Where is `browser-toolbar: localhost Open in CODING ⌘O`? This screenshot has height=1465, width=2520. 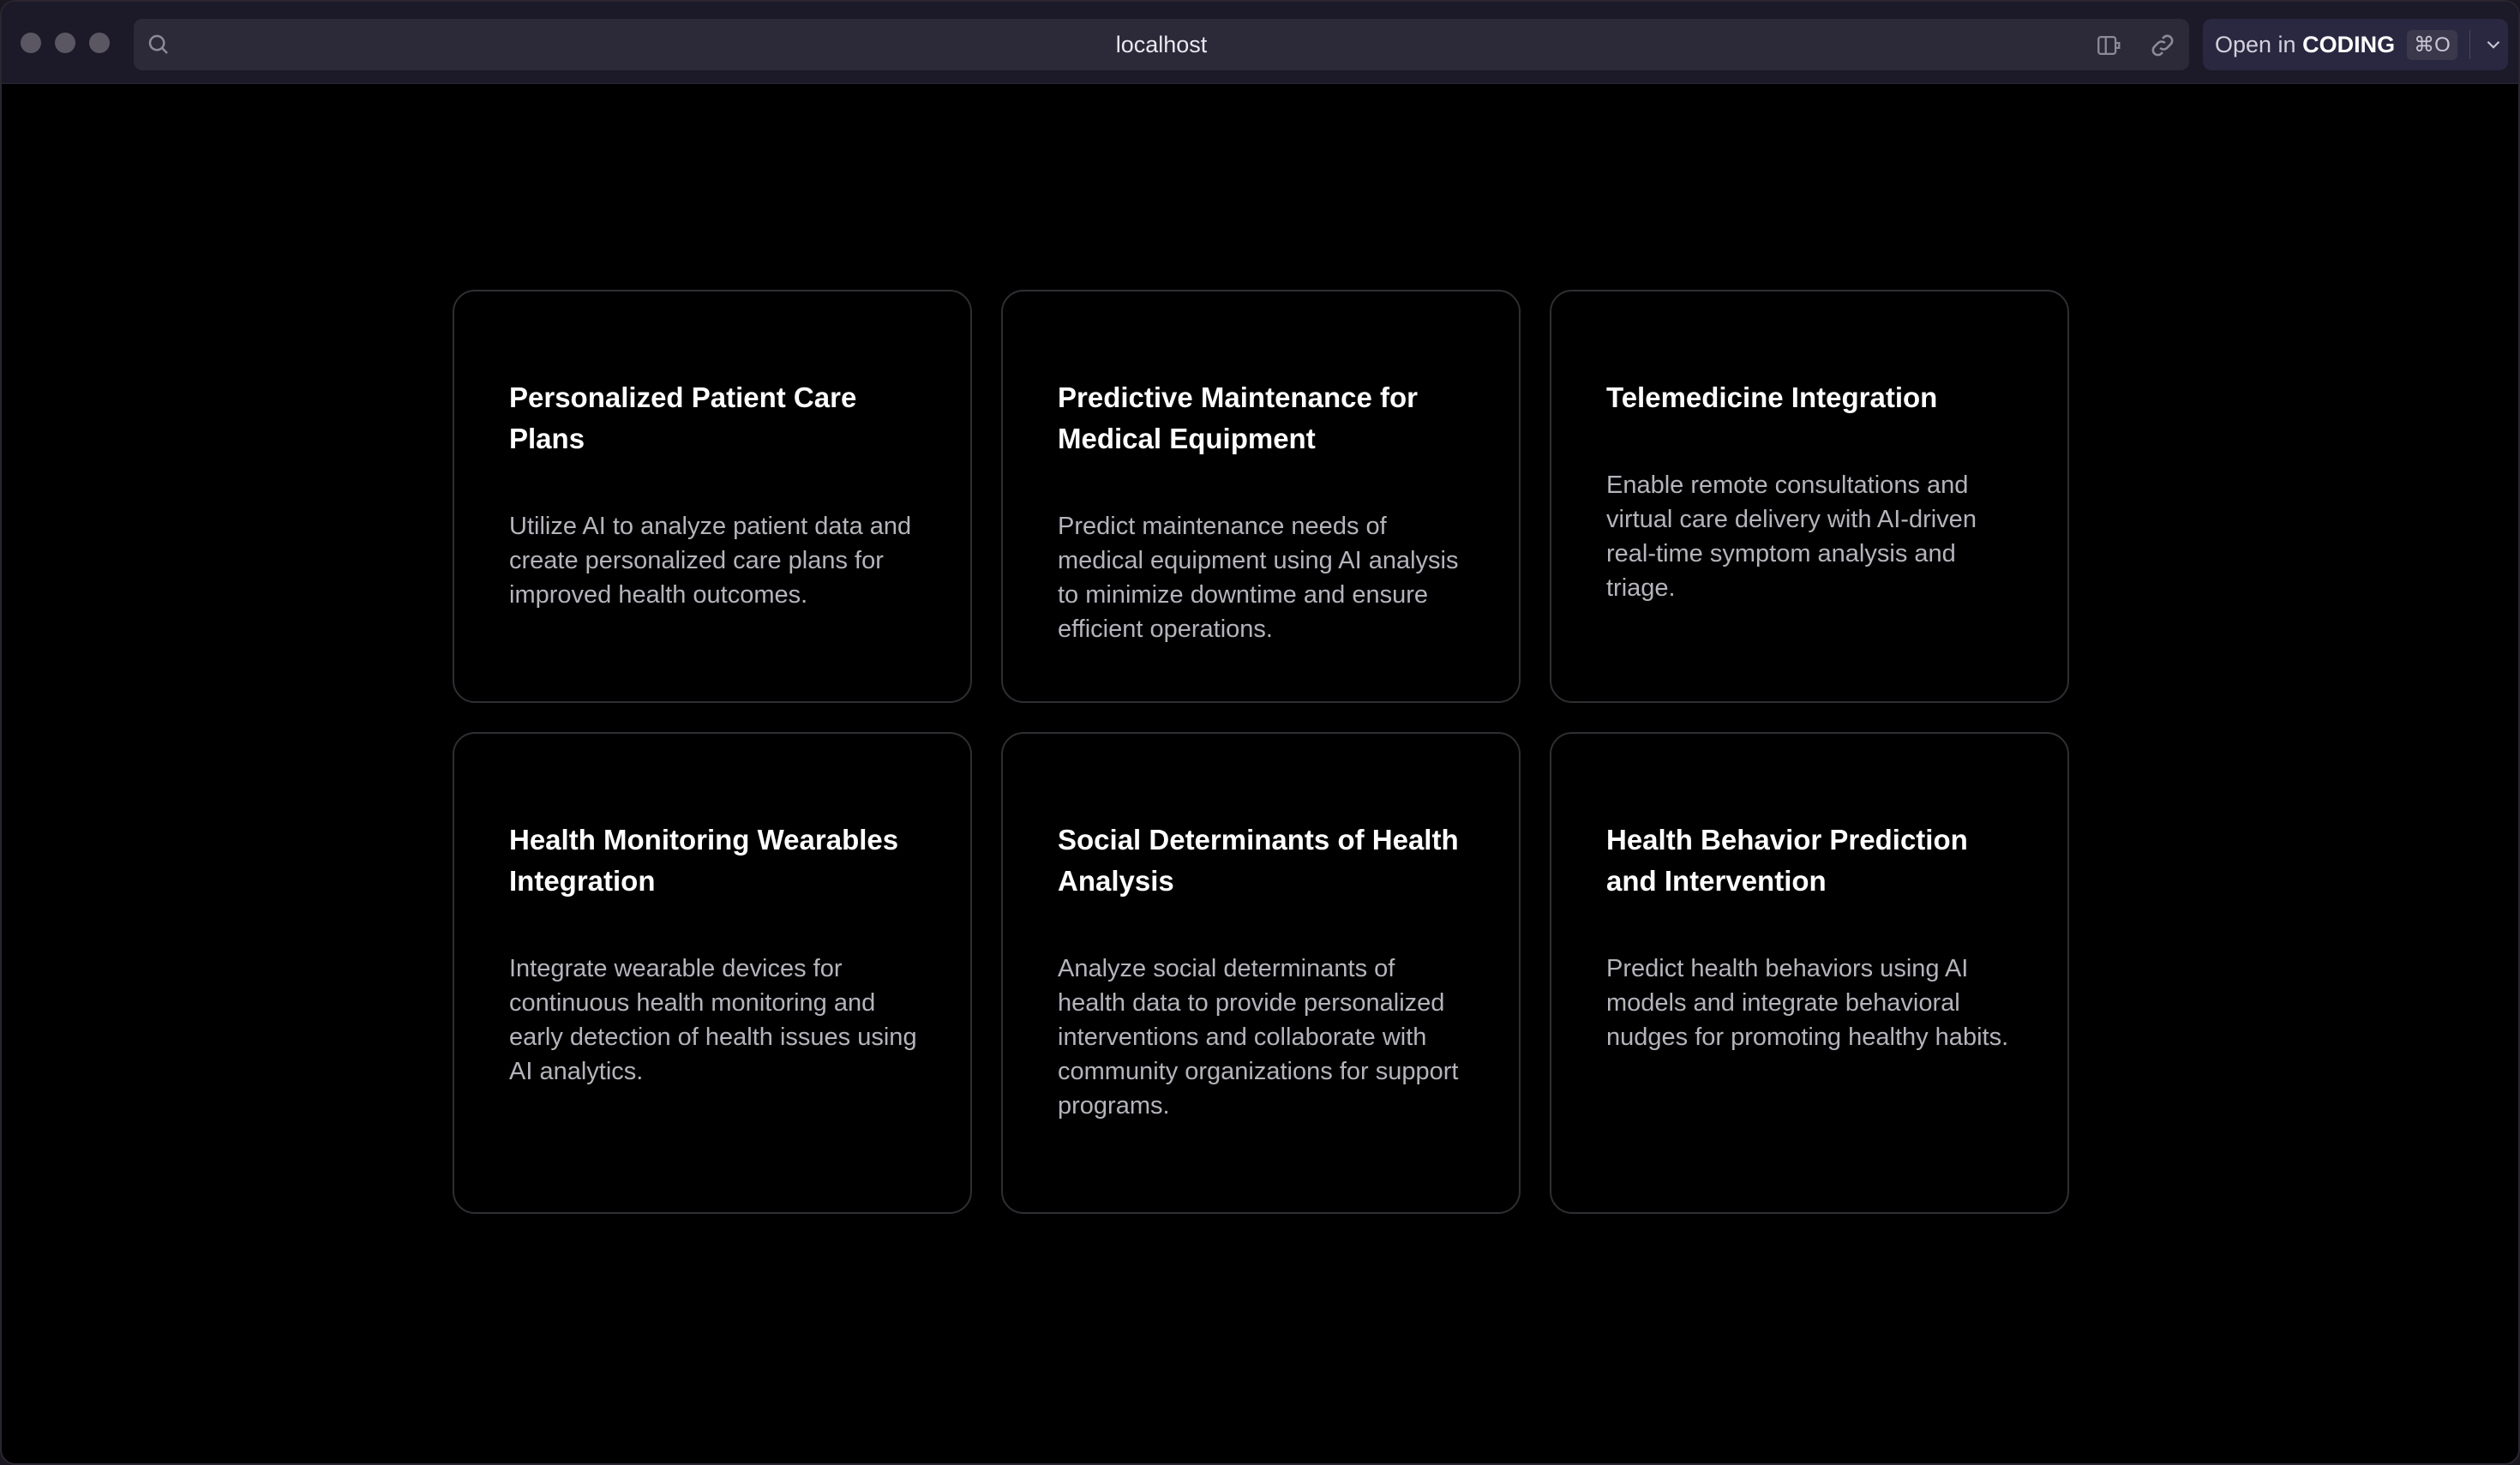 browser-toolbar: localhost Open in CODING ⌘O is located at coordinates (1260, 43).